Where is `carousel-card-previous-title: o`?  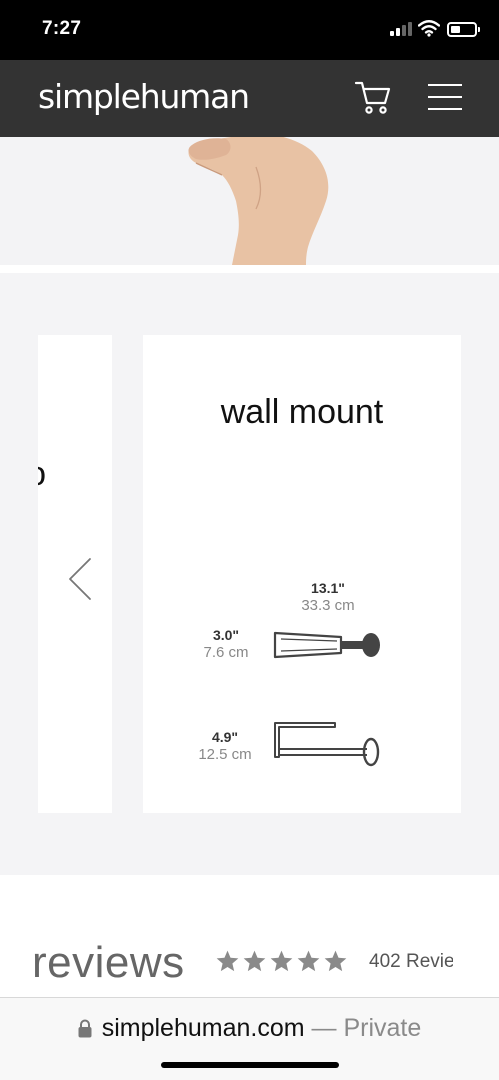
carousel-card-previous-title: o is located at coordinates (42, 474).